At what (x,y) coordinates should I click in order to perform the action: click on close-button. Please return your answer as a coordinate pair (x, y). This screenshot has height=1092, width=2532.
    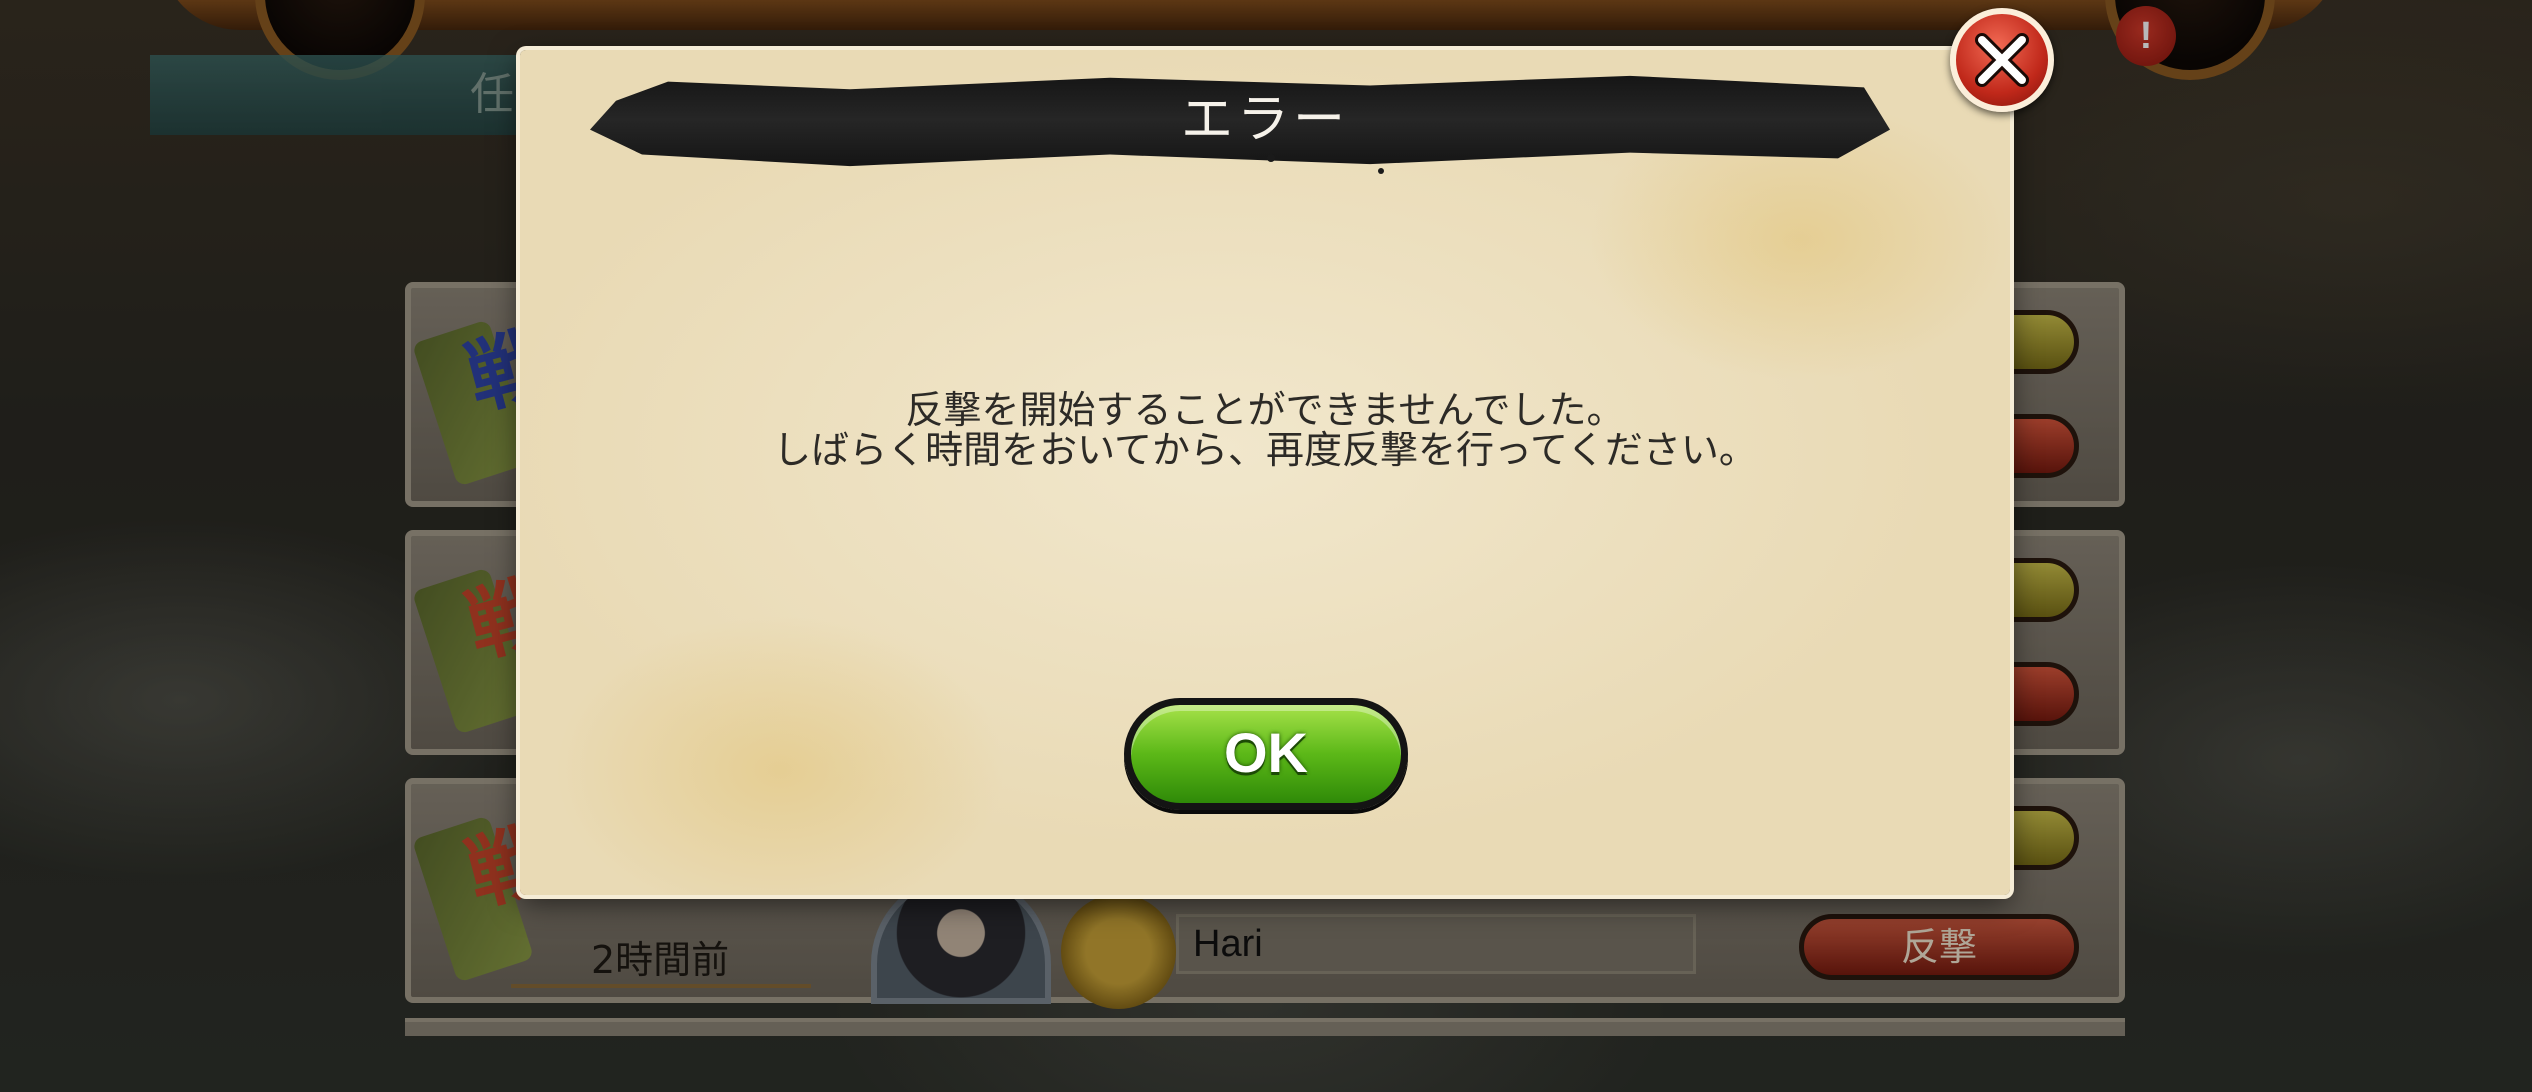
    Looking at the image, I should click on (2002, 60).